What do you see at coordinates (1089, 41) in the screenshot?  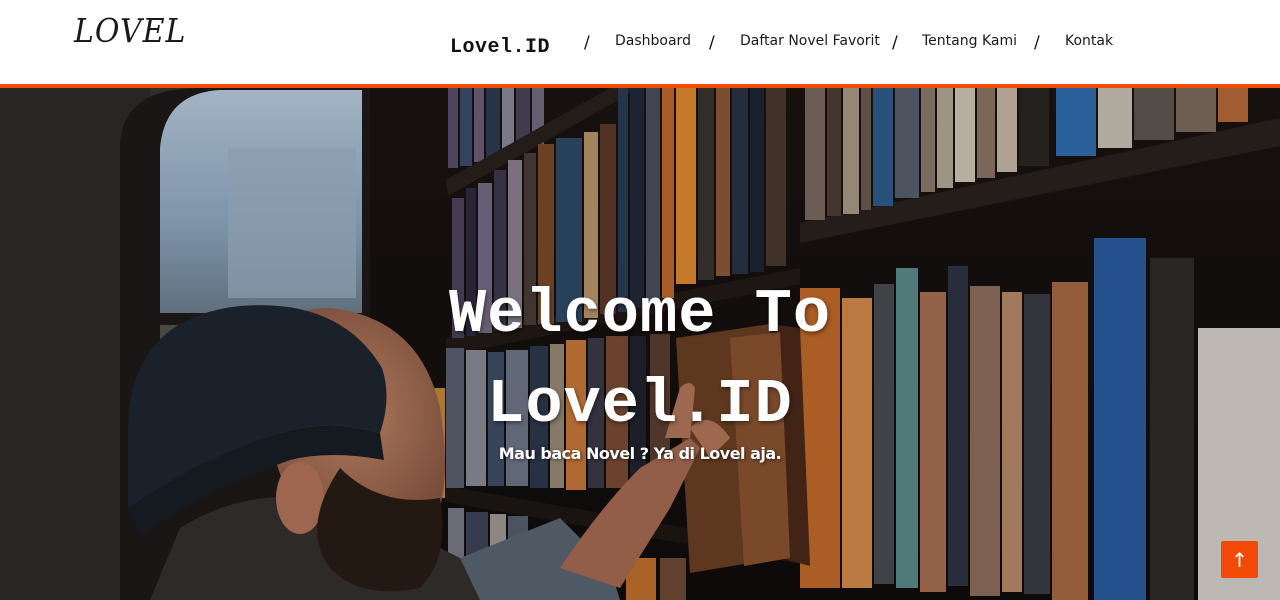 I see `nav-link-contact: Kontak` at bounding box center [1089, 41].